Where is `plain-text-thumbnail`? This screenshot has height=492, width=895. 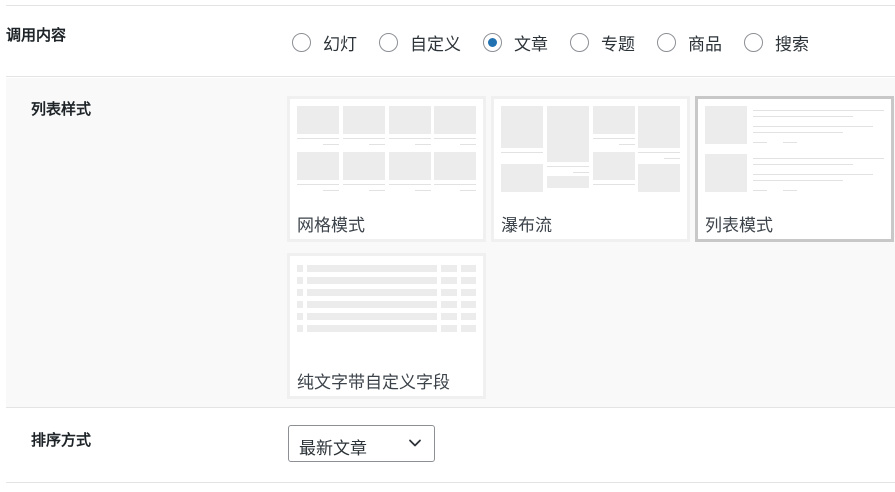 plain-text-thumbnail is located at coordinates (386, 307).